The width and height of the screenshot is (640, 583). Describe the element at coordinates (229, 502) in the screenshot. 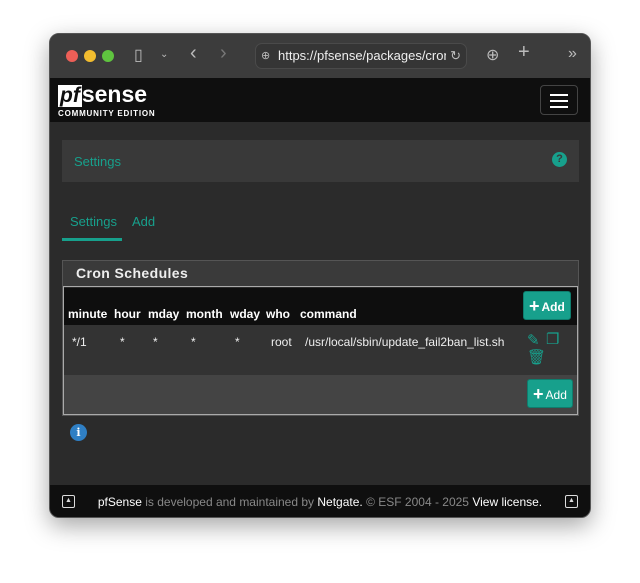

I see `footer-text: is developed and maintained by` at that location.